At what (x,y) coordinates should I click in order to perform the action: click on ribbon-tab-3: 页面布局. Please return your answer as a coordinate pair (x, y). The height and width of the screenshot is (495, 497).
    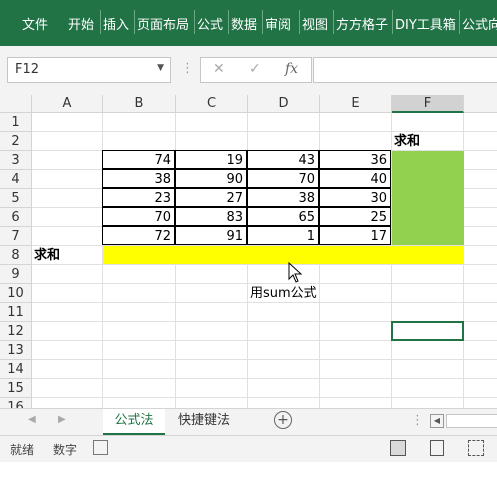
    Looking at the image, I should click on (163, 23).